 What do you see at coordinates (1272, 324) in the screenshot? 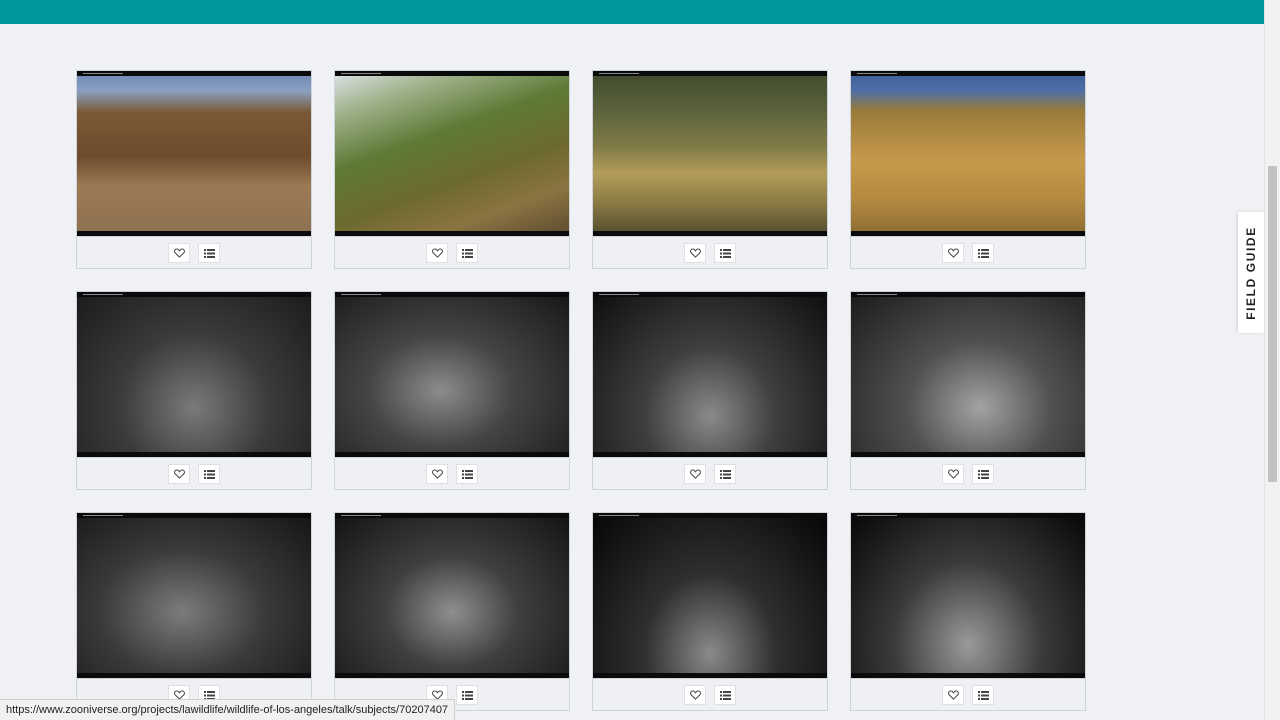
I see `scrollbar-thumb` at bounding box center [1272, 324].